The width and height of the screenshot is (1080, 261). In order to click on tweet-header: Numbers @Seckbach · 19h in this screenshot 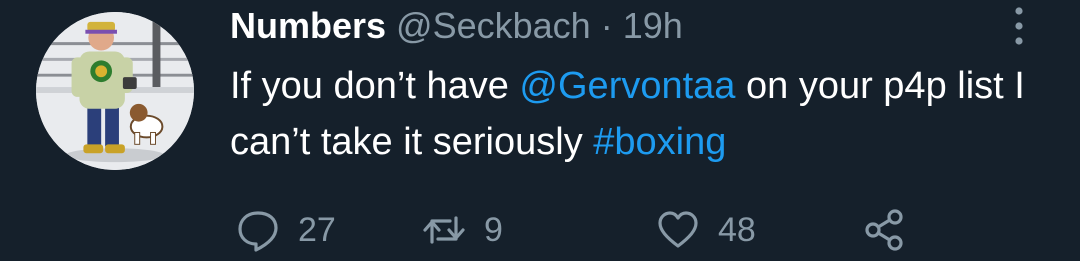, I will do `click(456, 26)`.